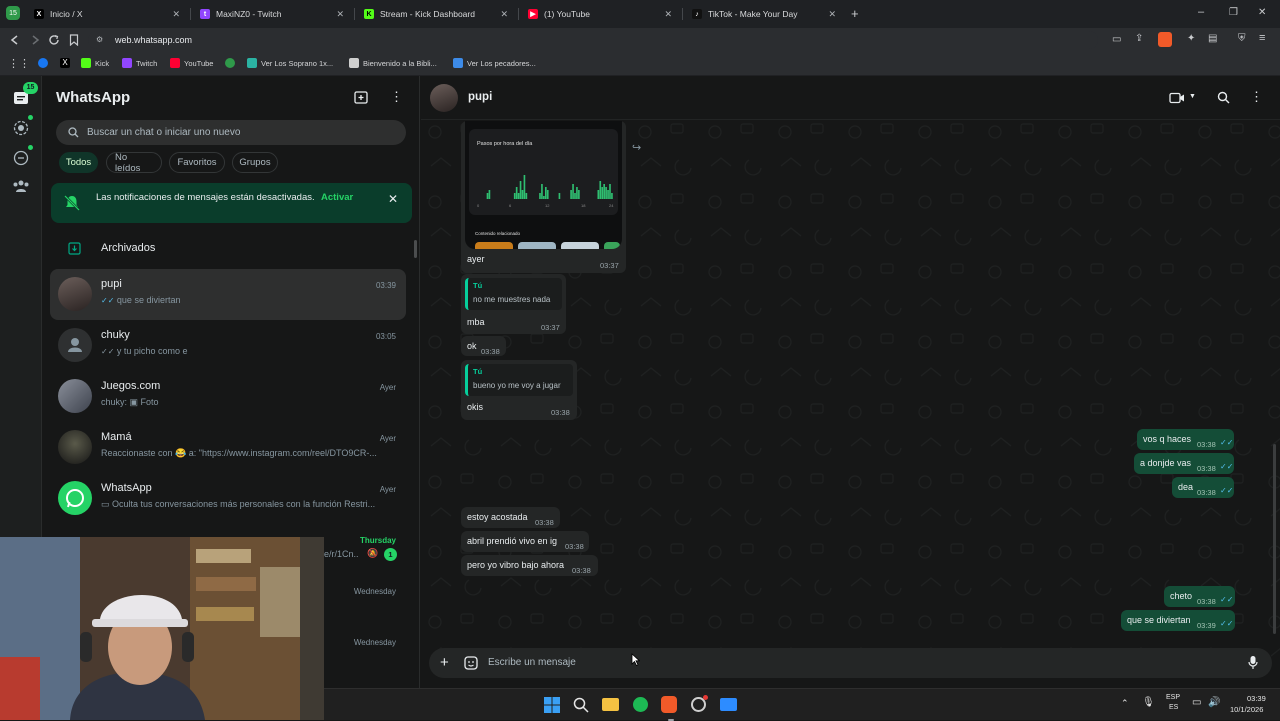 This screenshot has height=721, width=1280. Describe the element at coordinates (1212, 38) in the screenshot. I see `sidebar-toggle-icon: ▤` at that location.